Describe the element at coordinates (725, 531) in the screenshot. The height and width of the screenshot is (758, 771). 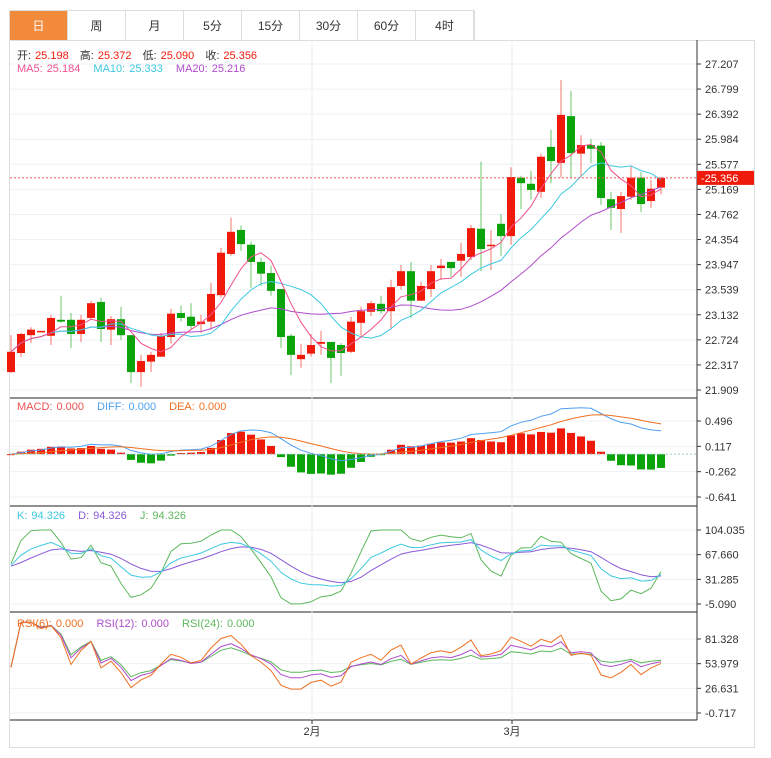
I see `kdj-tick-label: 104.035` at that location.